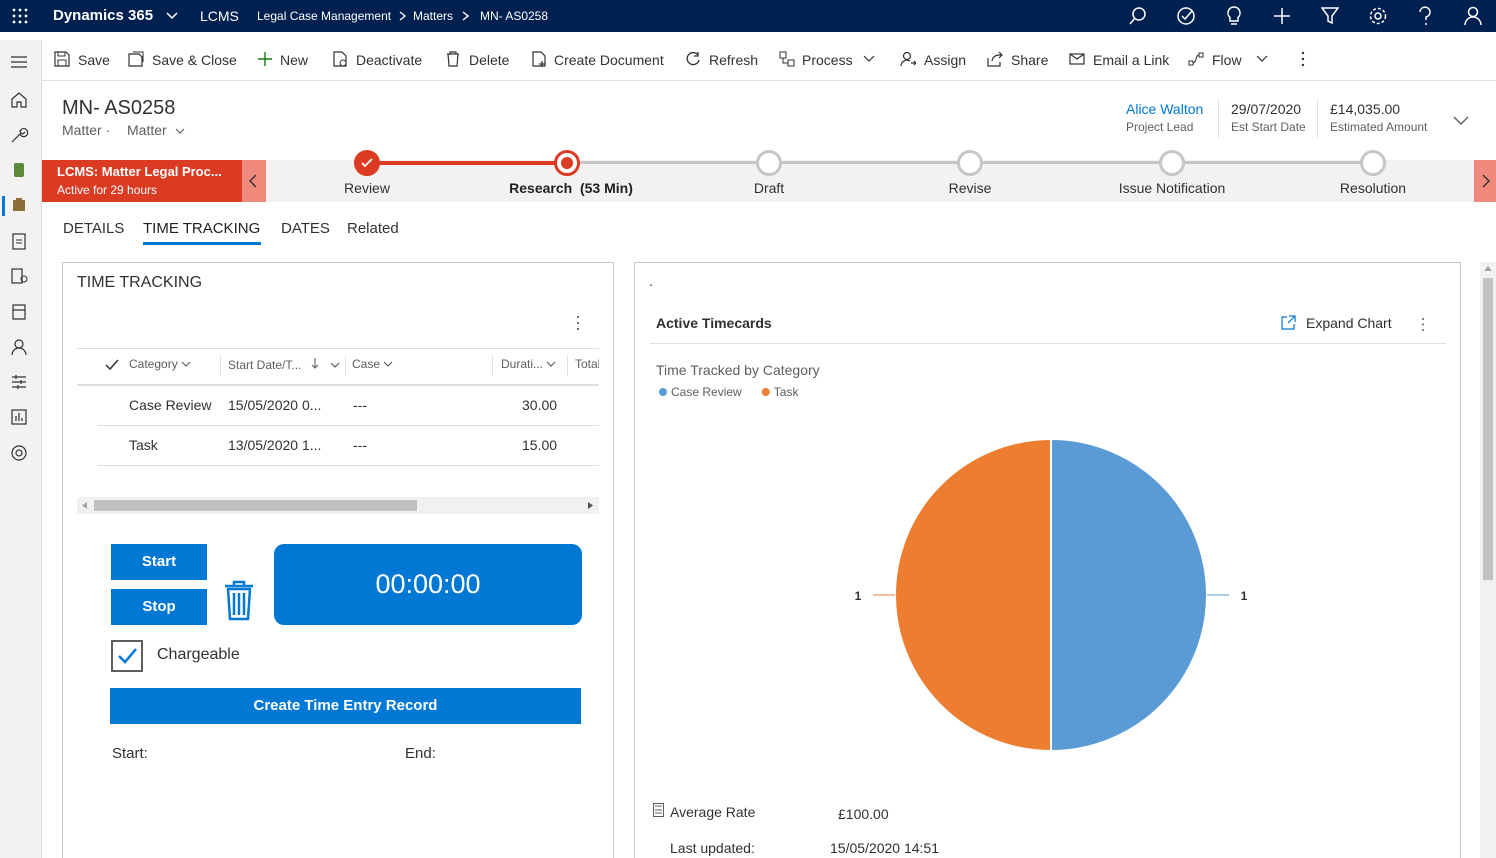  What do you see at coordinates (19, 100) in the screenshot?
I see `home-icon` at bounding box center [19, 100].